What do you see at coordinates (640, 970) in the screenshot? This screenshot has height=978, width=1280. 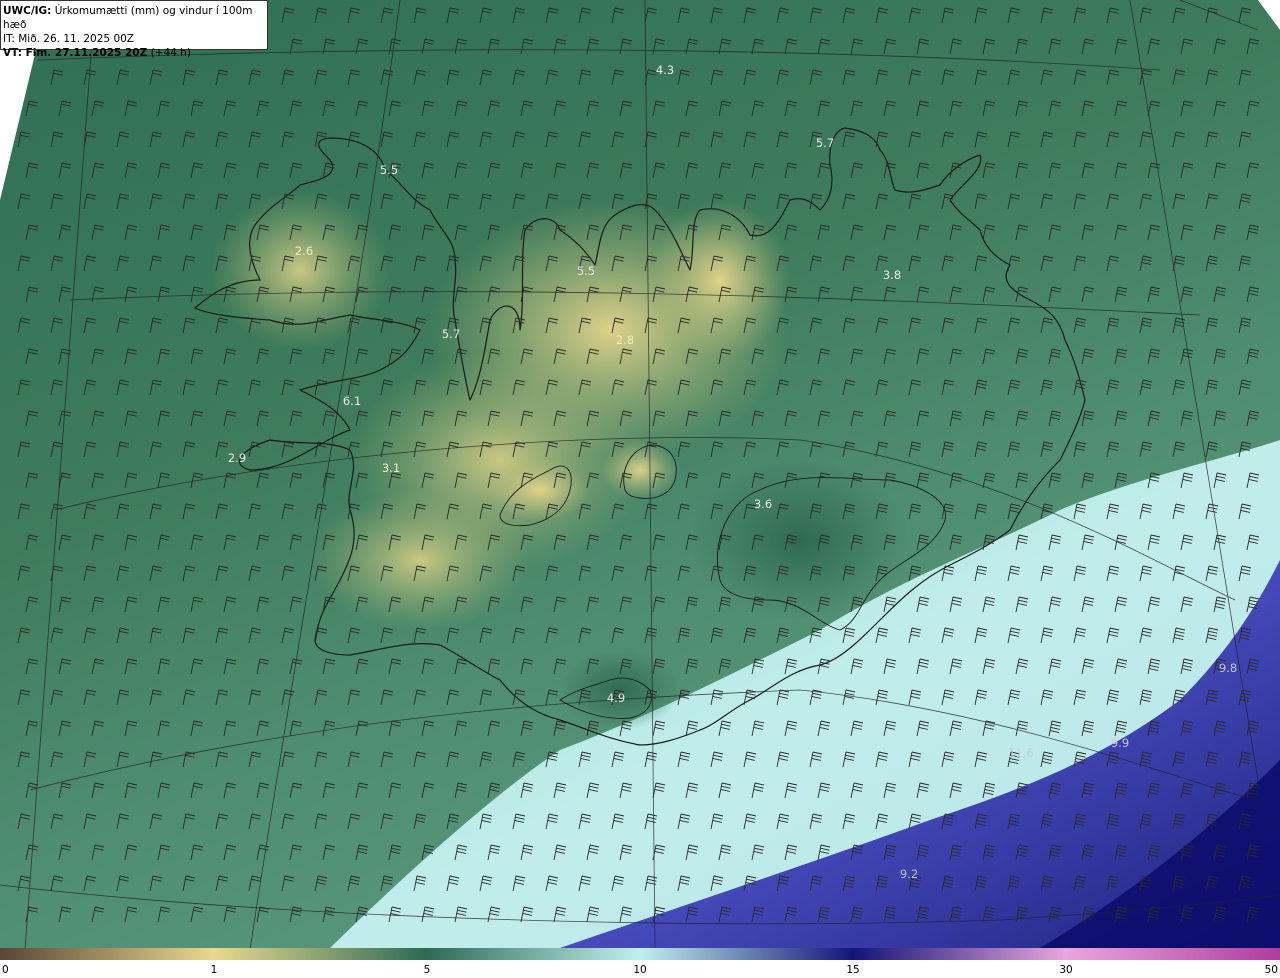 I see `colorbar-tick: 10` at bounding box center [640, 970].